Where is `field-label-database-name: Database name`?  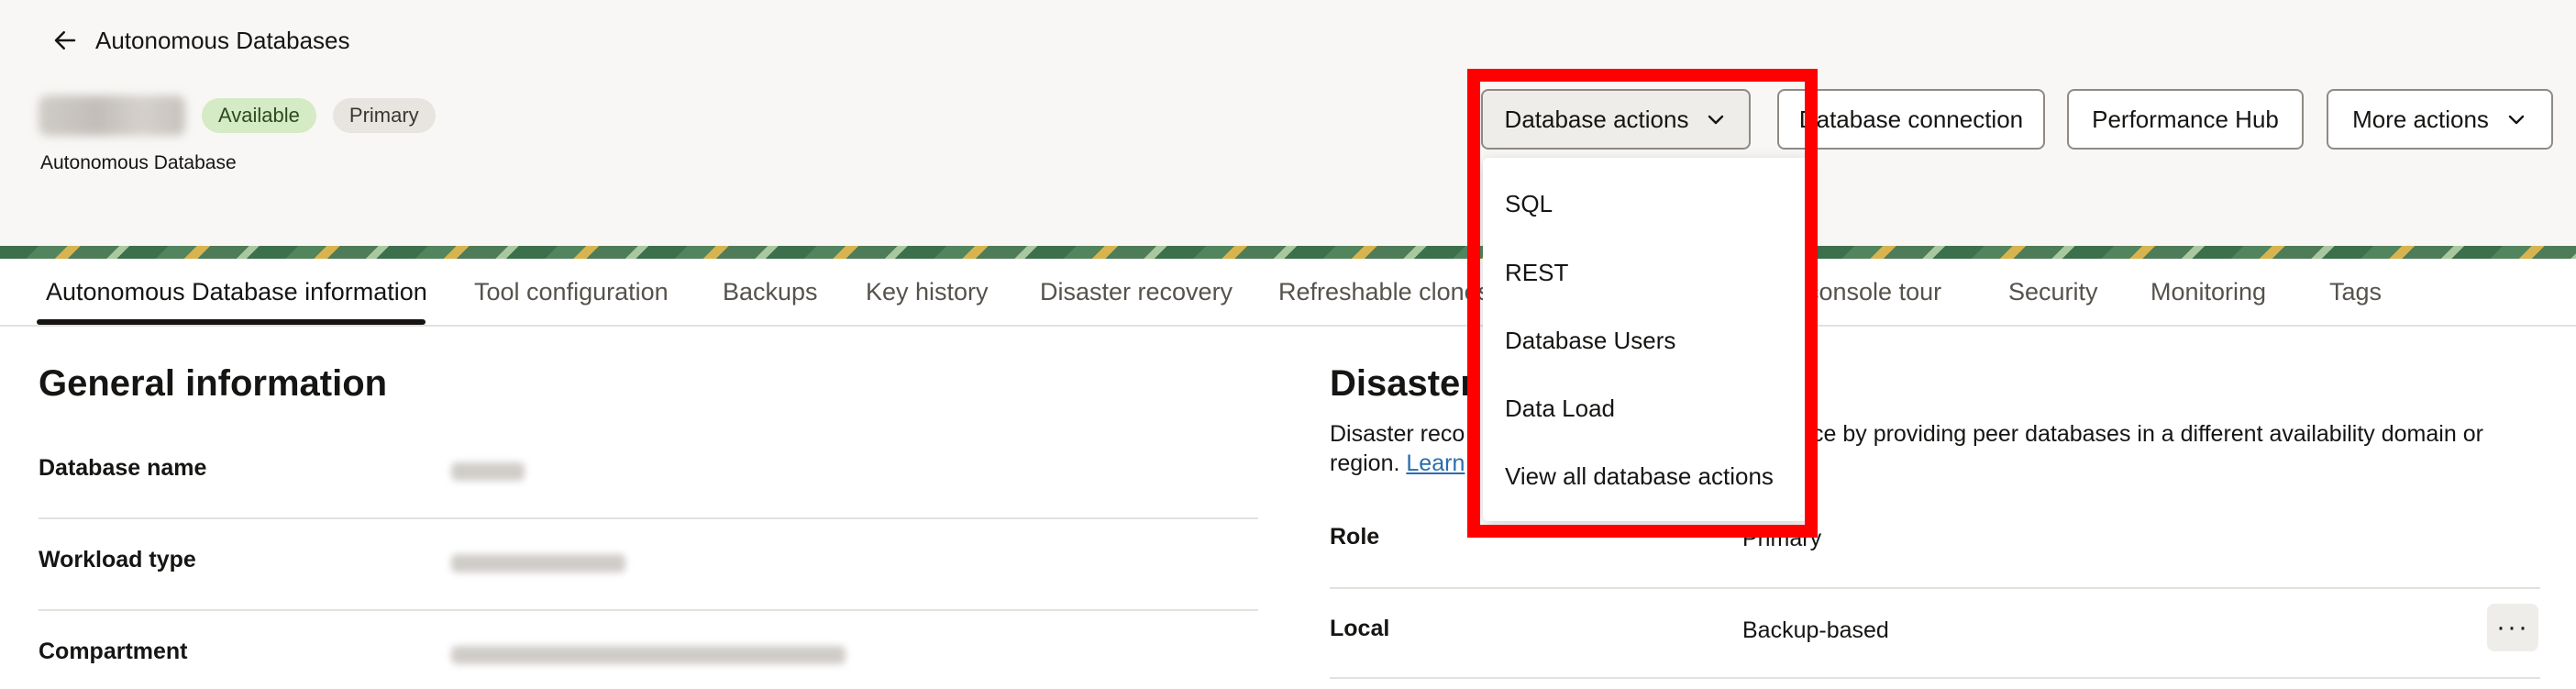 field-label-database-name: Database name is located at coordinates (123, 468).